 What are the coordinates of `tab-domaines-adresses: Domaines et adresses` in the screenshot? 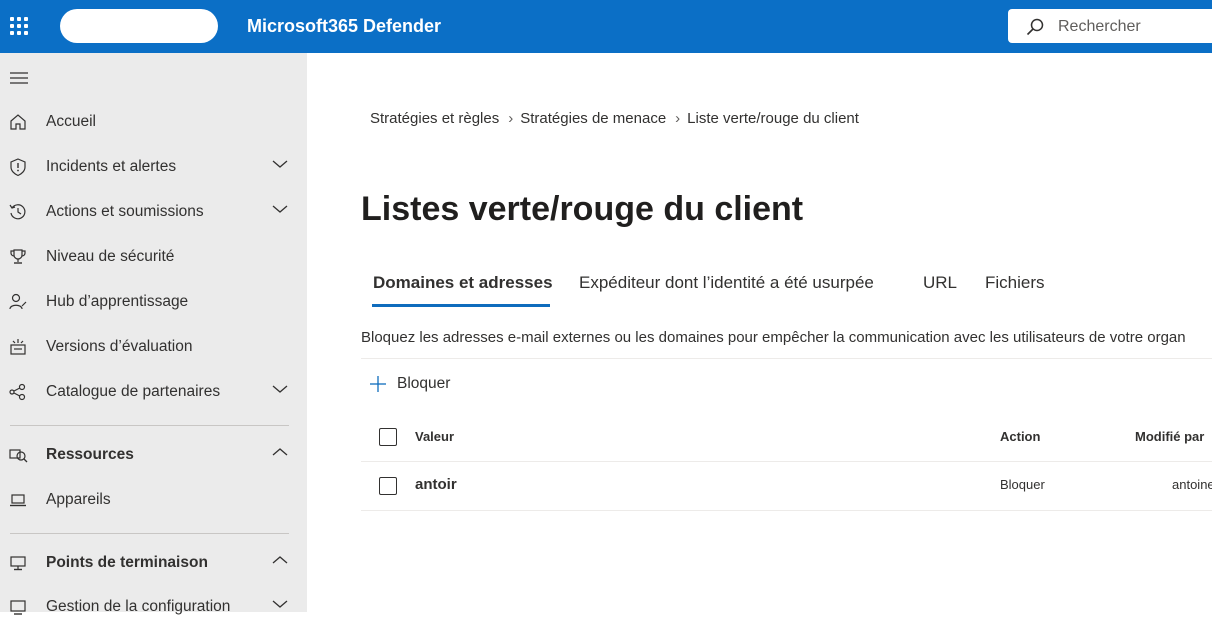 It's located at (463, 283).